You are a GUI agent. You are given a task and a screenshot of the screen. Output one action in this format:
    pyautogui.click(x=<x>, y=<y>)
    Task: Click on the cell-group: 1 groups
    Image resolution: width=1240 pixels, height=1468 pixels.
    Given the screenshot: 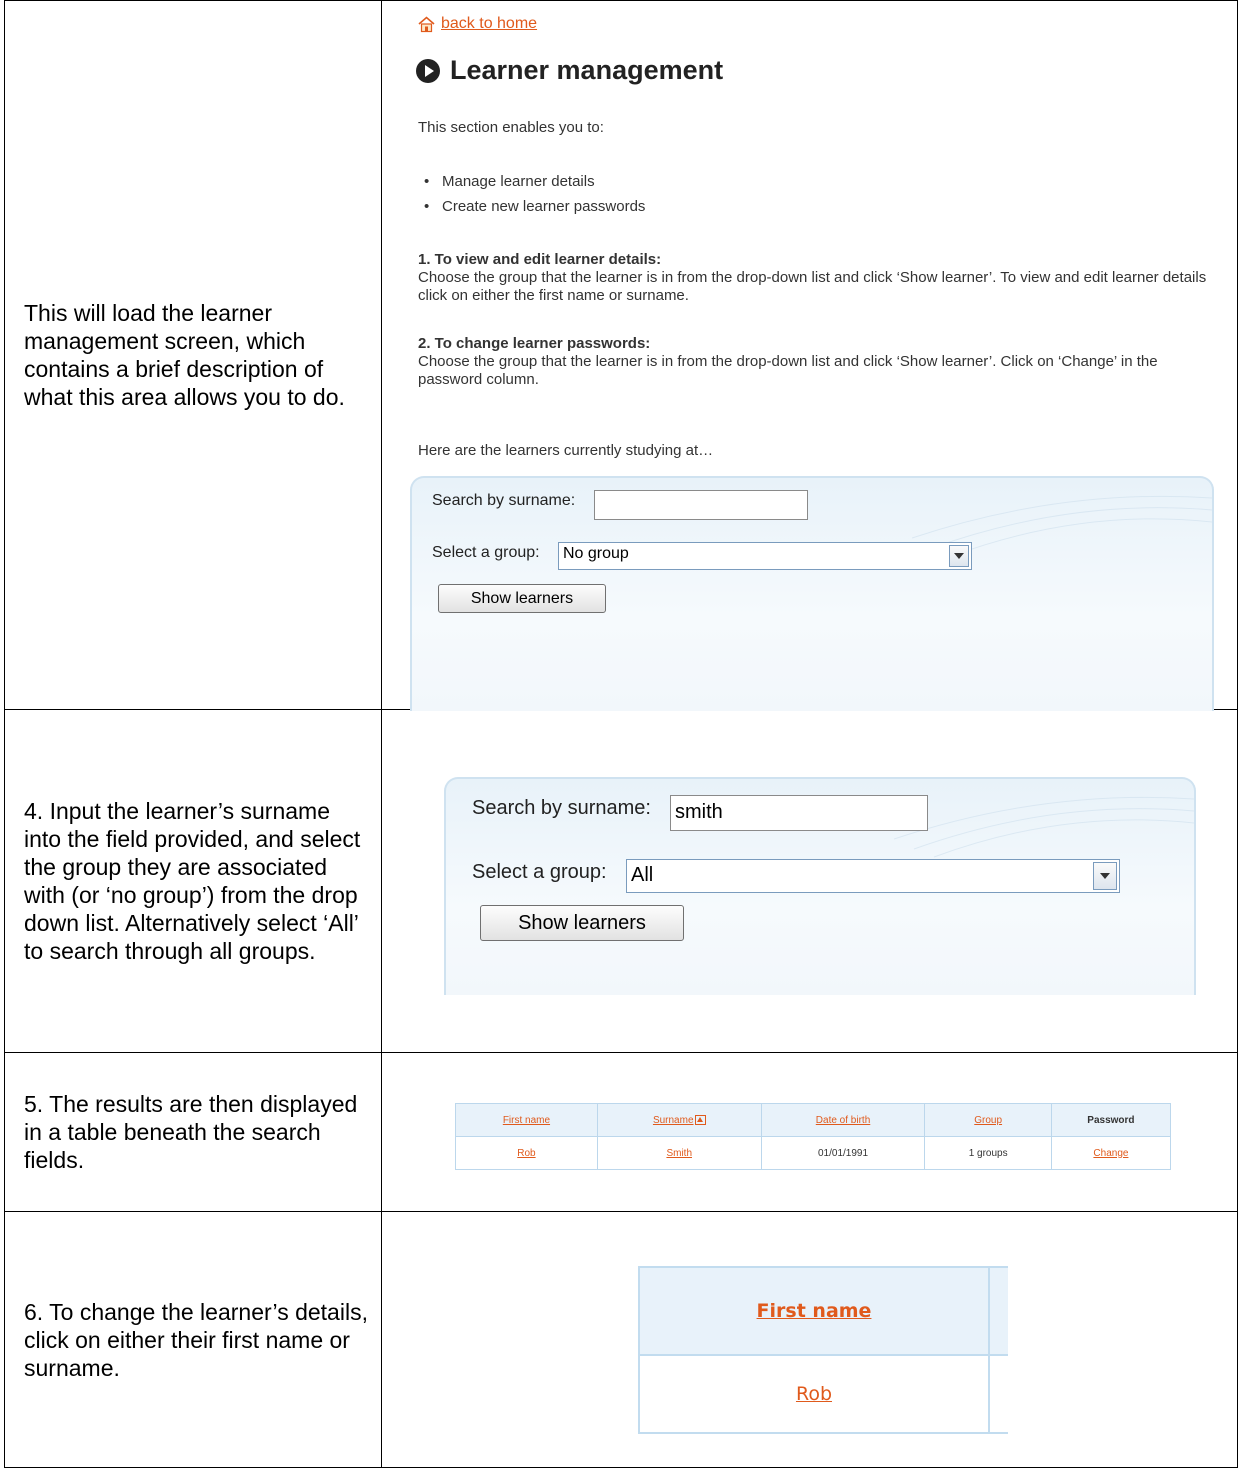 What is the action you would take?
    pyautogui.click(x=988, y=1153)
    